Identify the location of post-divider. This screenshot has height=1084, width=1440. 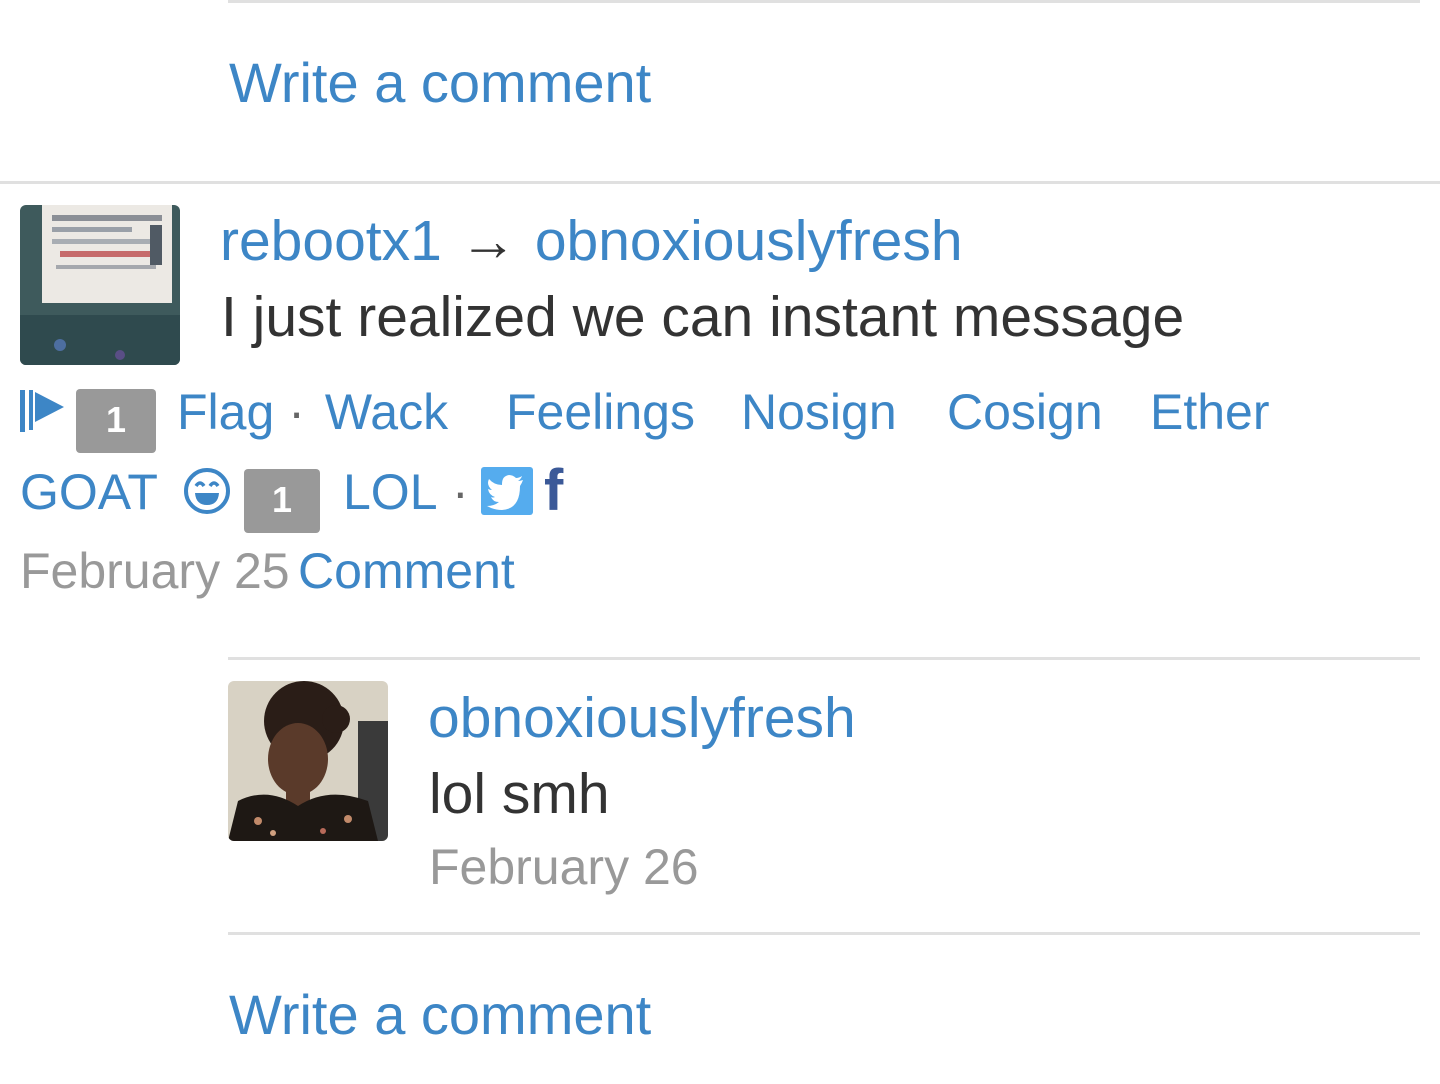
(720, 182).